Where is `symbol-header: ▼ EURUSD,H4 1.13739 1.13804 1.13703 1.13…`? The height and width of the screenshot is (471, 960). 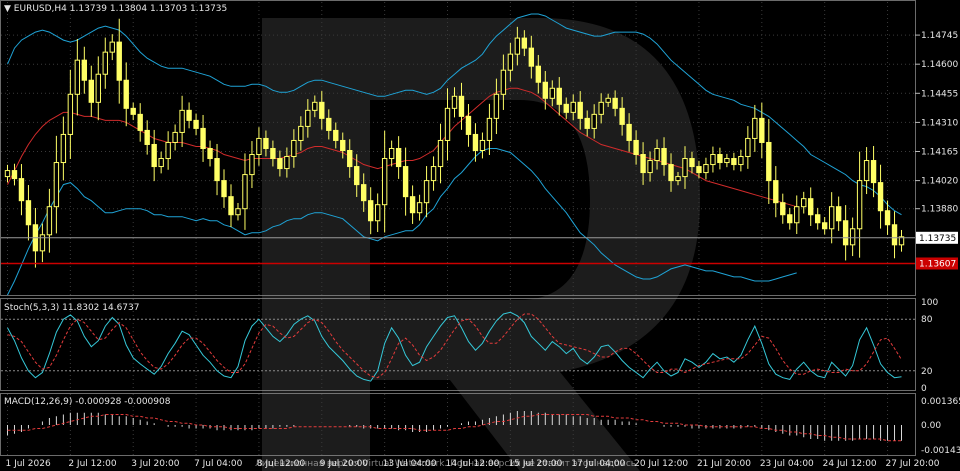
symbol-header: ▼ EURUSD,H4 1.13739 1.13804 1.13703 1.13… is located at coordinates (115, 9).